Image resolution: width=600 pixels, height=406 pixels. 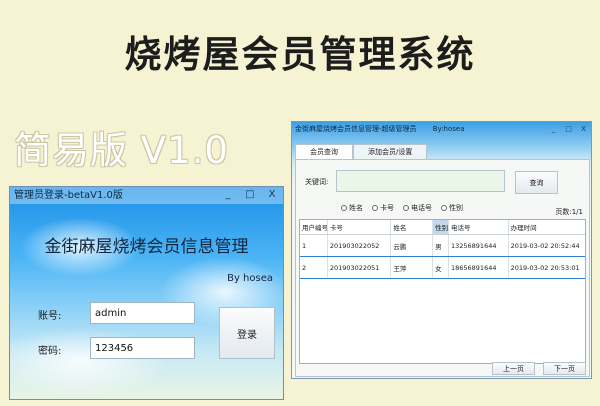 What do you see at coordinates (50, 316) in the screenshot?
I see `account-label: 账号:` at bounding box center [50, 316].